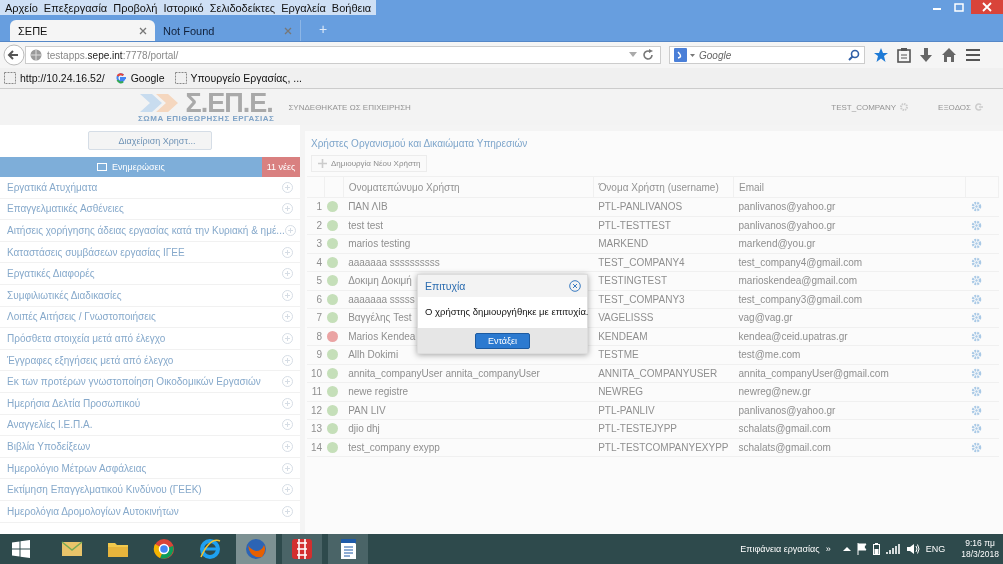  Describe the element at coordinates (445, 286) in the screenshot. I see `dialog-title: Επιτυχία` at that location.